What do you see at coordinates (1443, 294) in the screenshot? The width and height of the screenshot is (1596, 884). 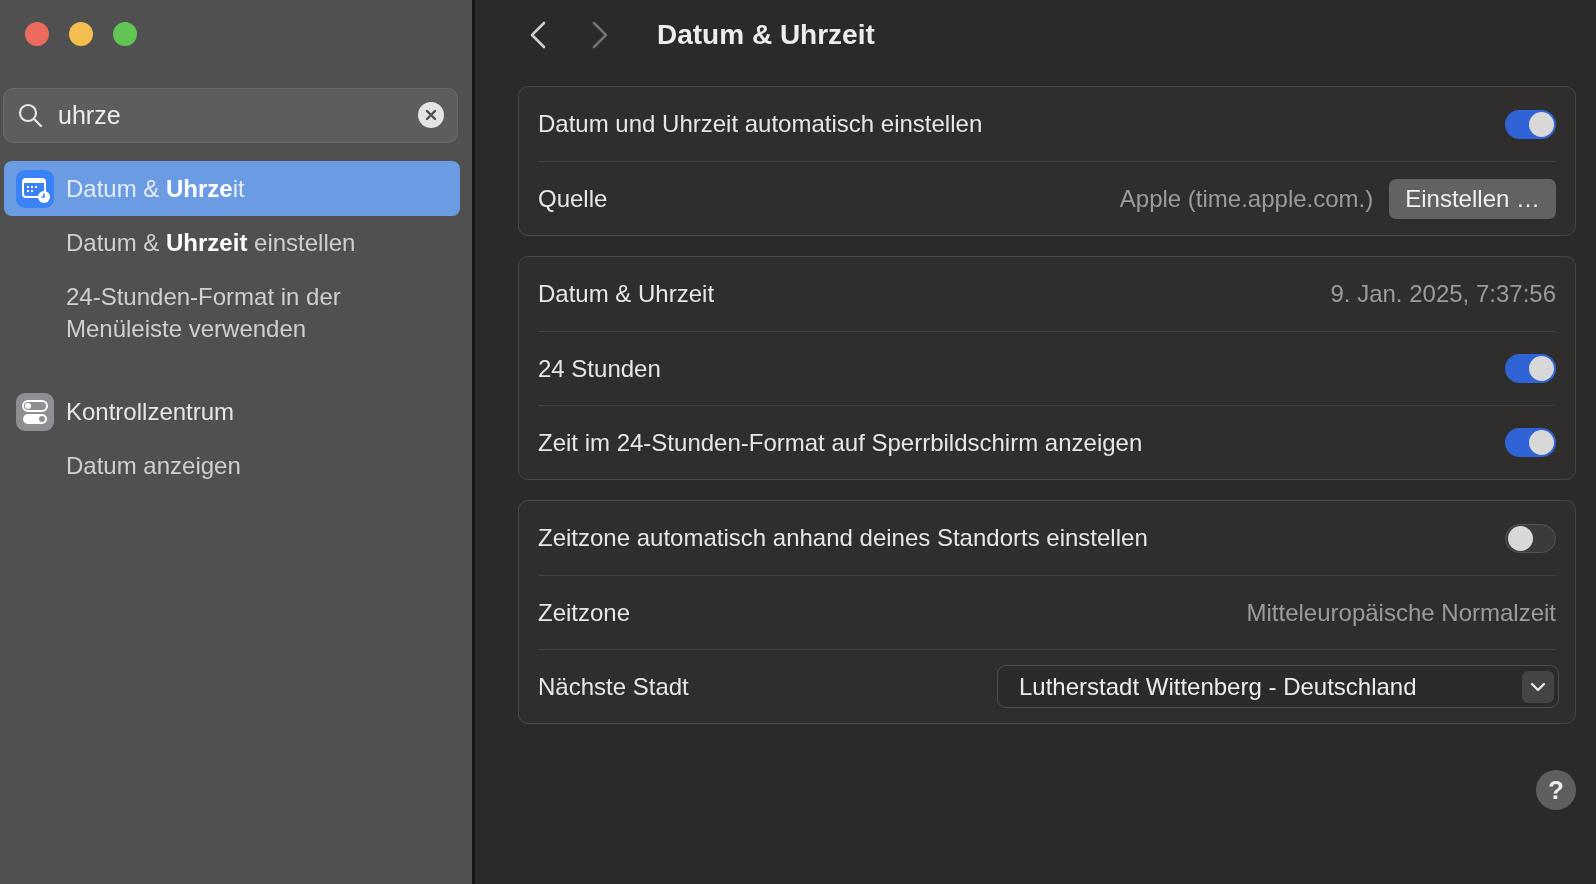 I see `setting-value: 9. Jan. 2025, 7:37:56` at bounding box center [1443, 294].